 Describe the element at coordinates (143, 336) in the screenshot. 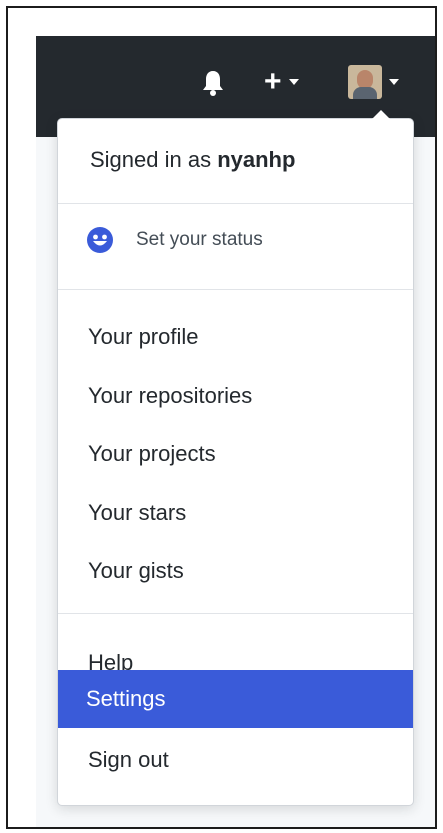

I see `menu-item-label: Your profile` at that location.